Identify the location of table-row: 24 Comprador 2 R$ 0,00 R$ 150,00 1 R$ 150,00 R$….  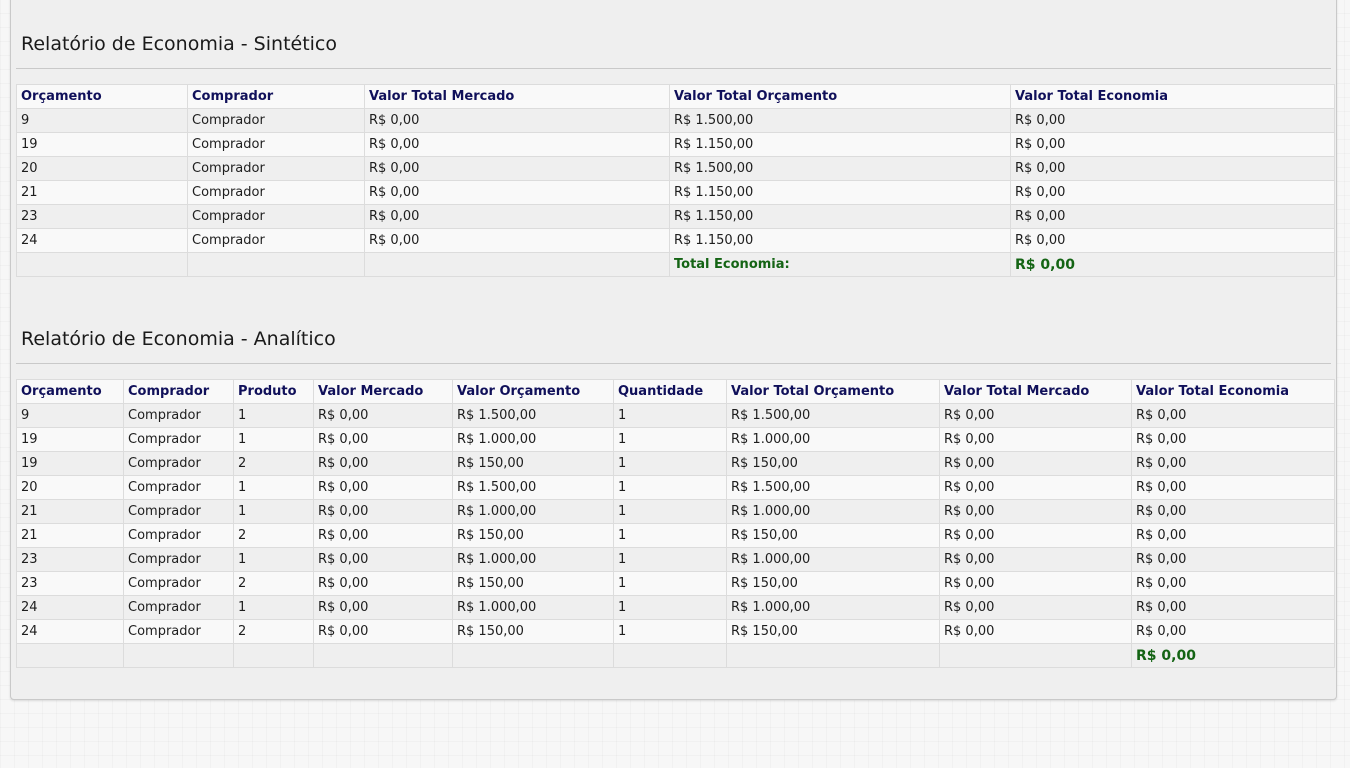
(675, 631).